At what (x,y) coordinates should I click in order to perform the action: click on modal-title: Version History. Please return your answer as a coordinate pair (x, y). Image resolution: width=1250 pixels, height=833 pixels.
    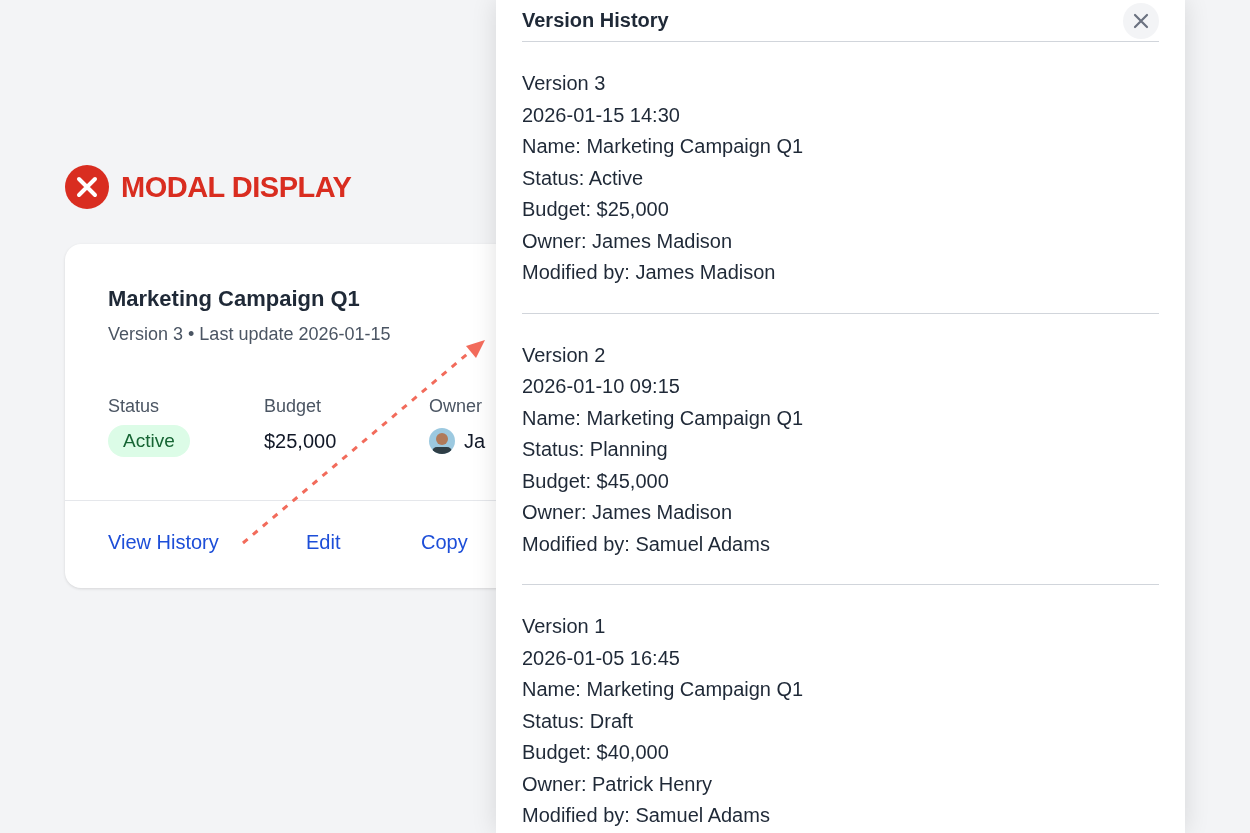
    Looking at the image, I should click on (595, 20).